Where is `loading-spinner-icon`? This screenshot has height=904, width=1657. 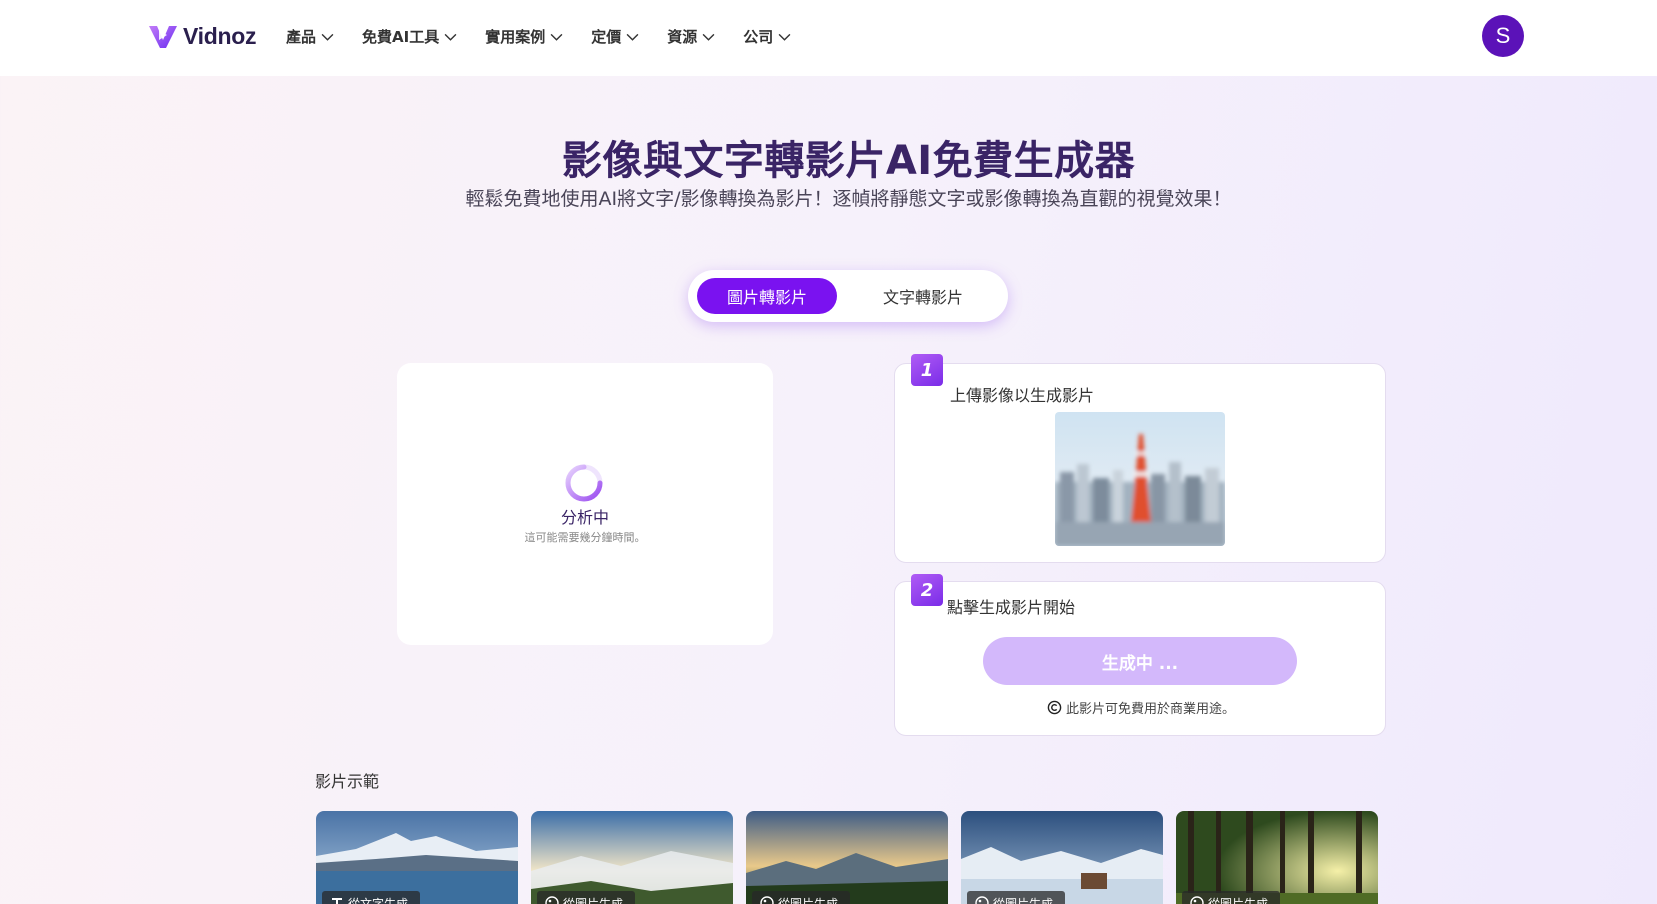 loading-spinner-icon is located at coordinates (584, 483).